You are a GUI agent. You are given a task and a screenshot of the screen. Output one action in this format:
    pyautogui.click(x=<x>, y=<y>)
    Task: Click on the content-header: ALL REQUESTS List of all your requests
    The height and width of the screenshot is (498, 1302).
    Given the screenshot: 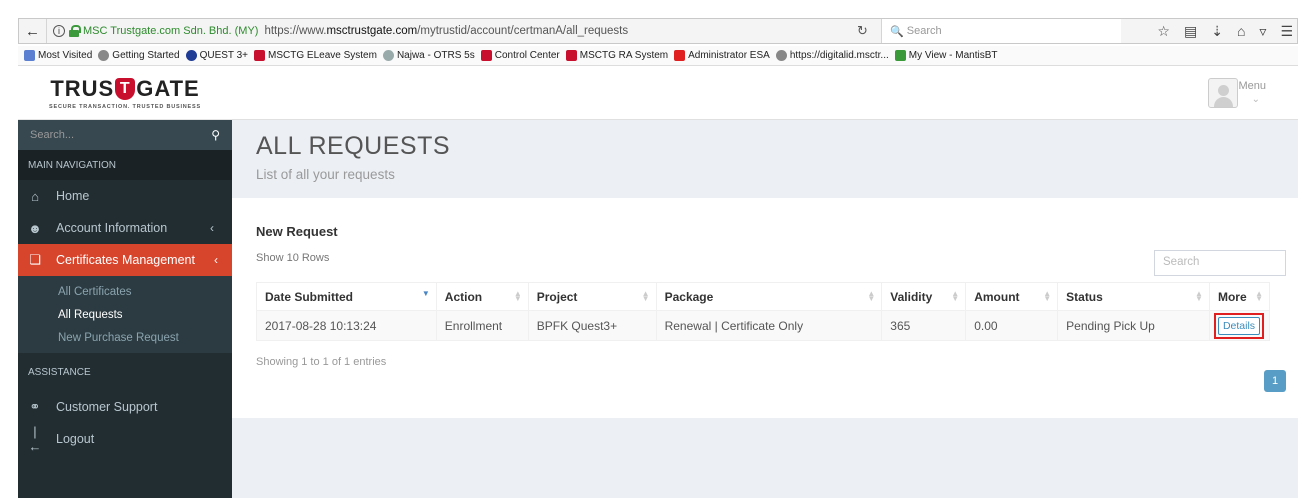 What is the action you would take?
    pyautogui.click(x=765, y=159)
    